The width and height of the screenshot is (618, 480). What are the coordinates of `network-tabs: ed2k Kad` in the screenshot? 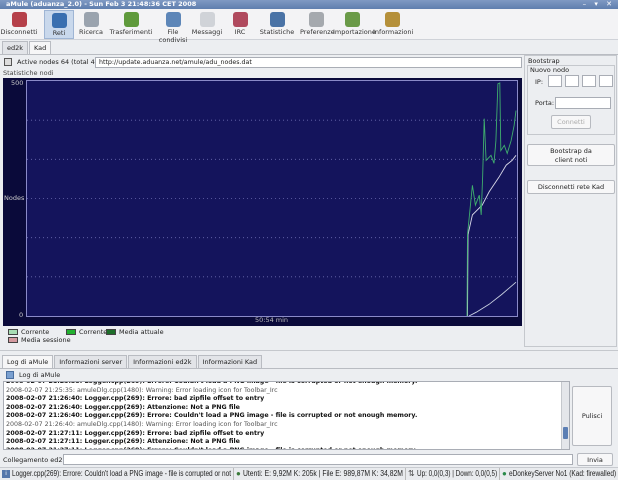 It's located at (27, 47).